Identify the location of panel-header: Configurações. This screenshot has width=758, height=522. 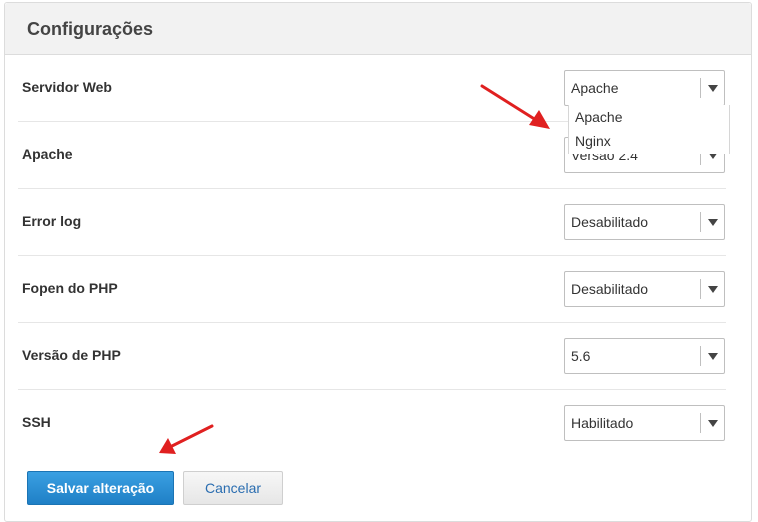
(378, 29).